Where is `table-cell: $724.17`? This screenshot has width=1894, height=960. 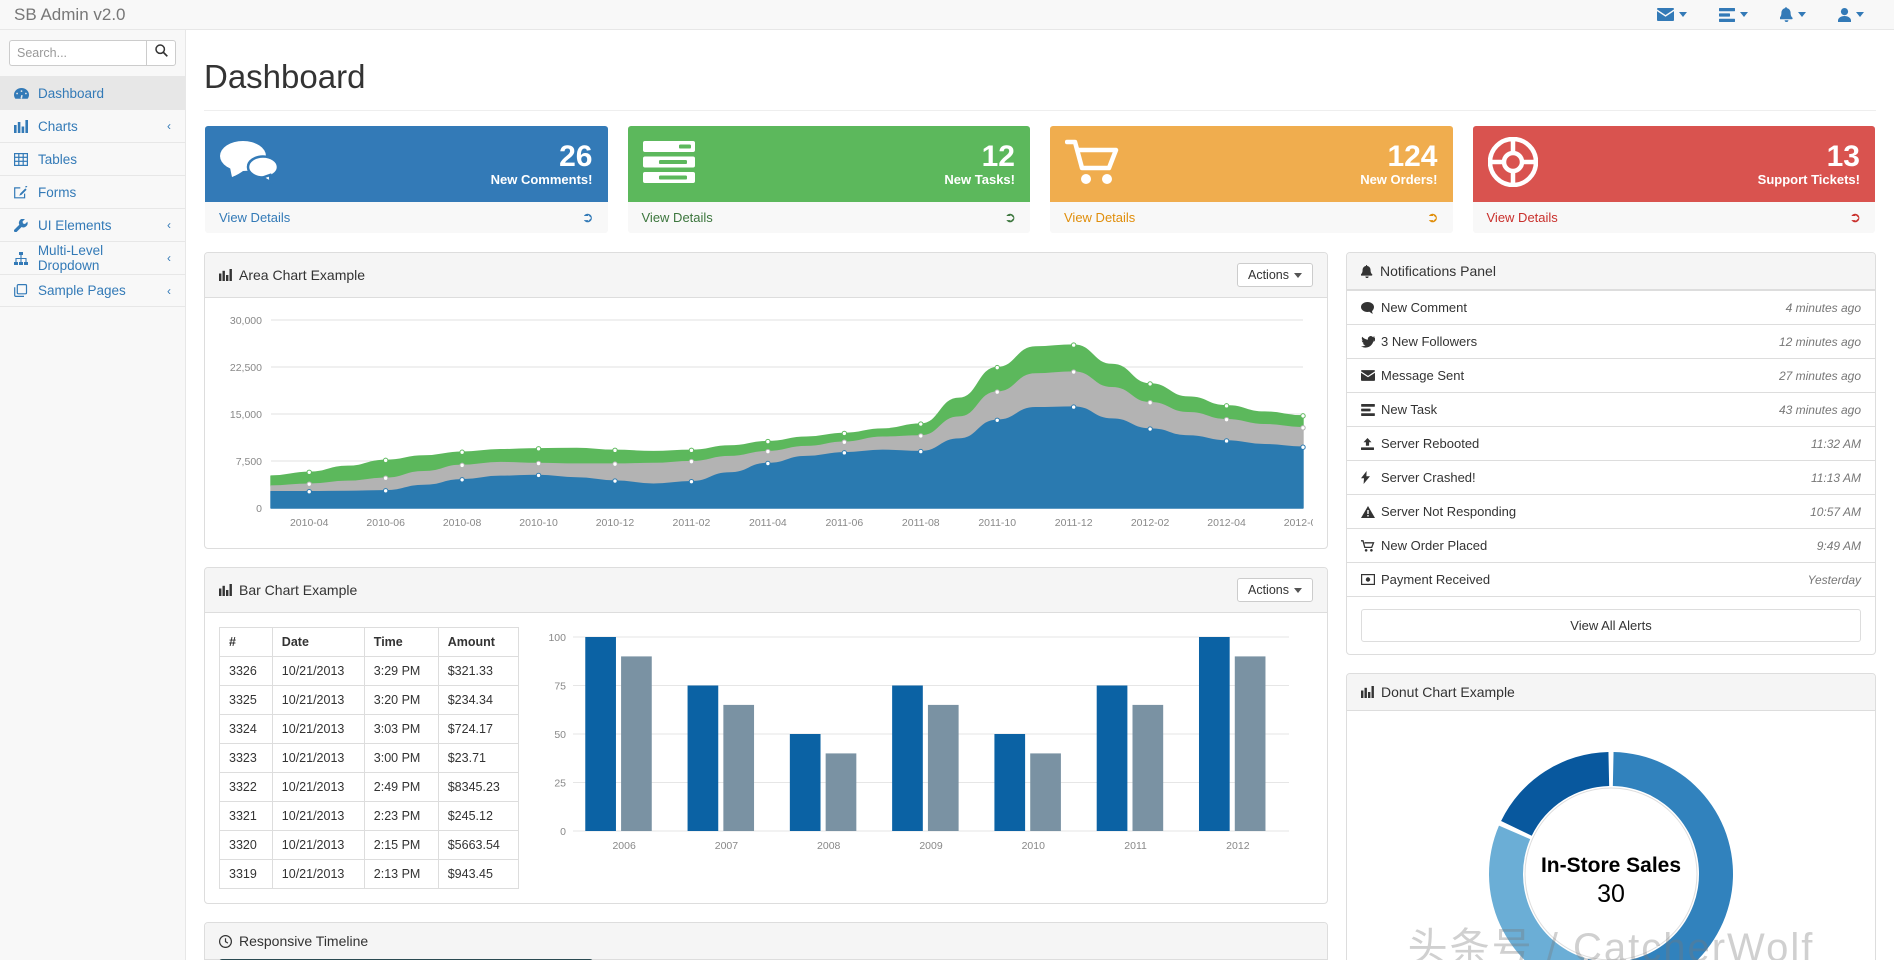
table-cell: $724.17 is located at coordinates (478, 729).